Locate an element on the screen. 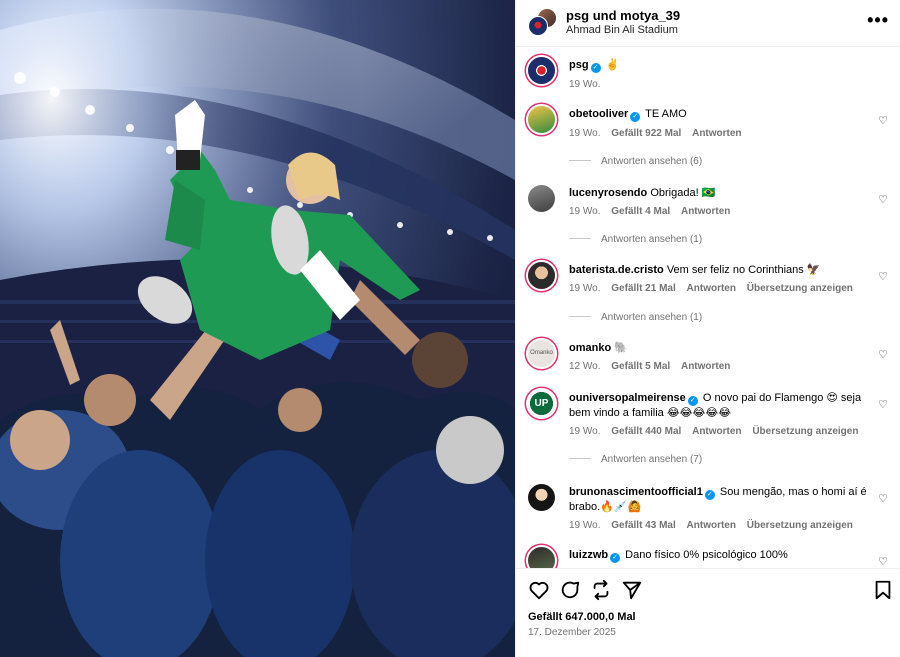 The height and width of the screenshot is (657, 900). post-date: 17. Dezember 2025 is located at coordinates (572, 632).